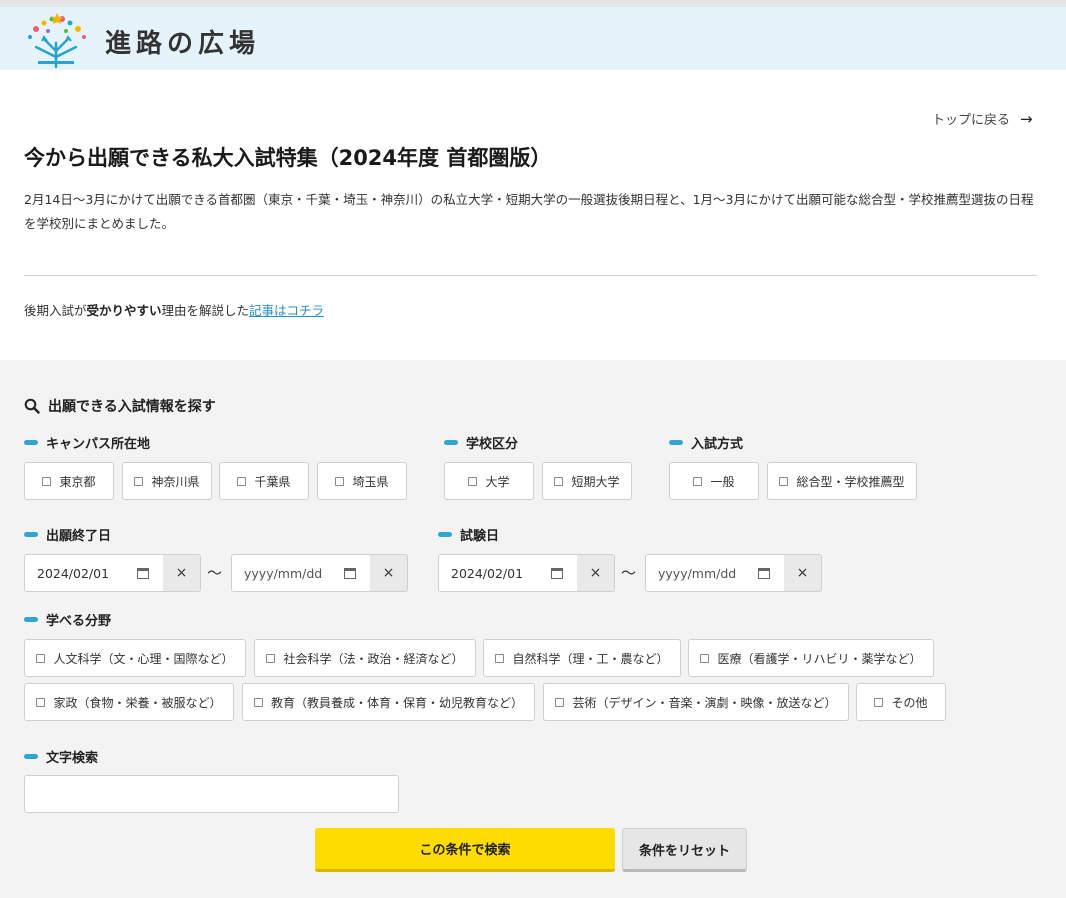  I want to click on field-option-social-sciences: 社会科学（法・政治・経済など）, so click(365, 658).